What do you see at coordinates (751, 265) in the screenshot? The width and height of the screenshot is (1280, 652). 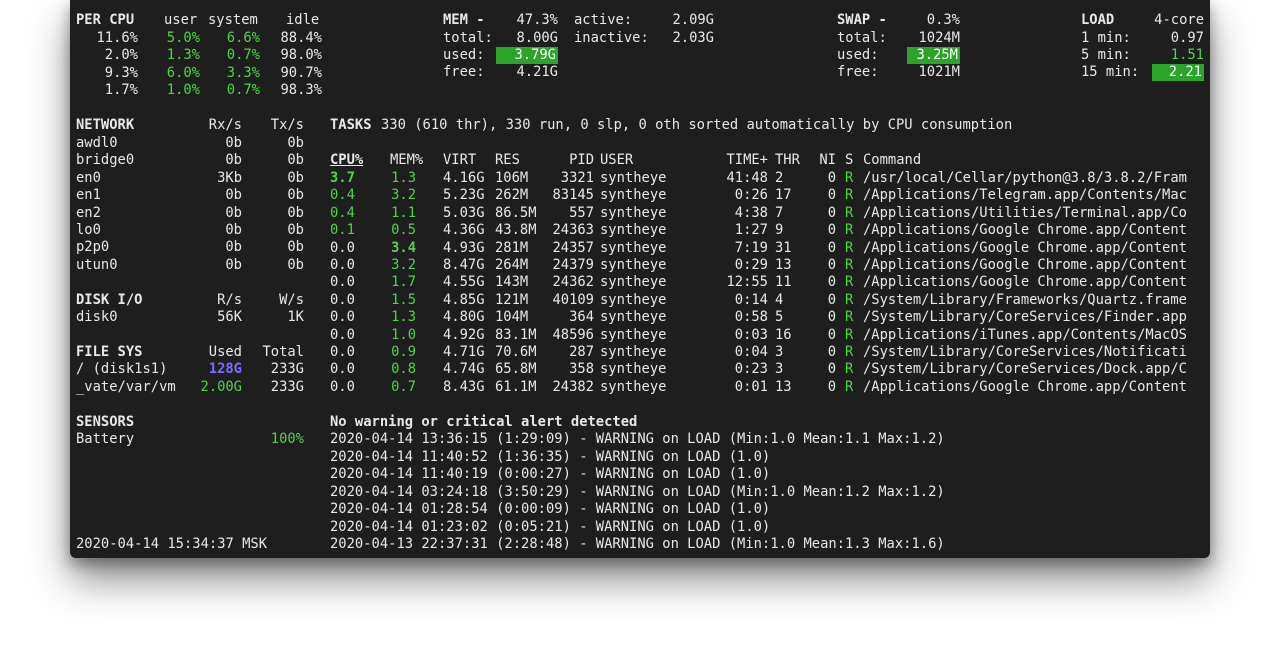 I see `proc-time: 0:29` at bounding box center [751, 265].